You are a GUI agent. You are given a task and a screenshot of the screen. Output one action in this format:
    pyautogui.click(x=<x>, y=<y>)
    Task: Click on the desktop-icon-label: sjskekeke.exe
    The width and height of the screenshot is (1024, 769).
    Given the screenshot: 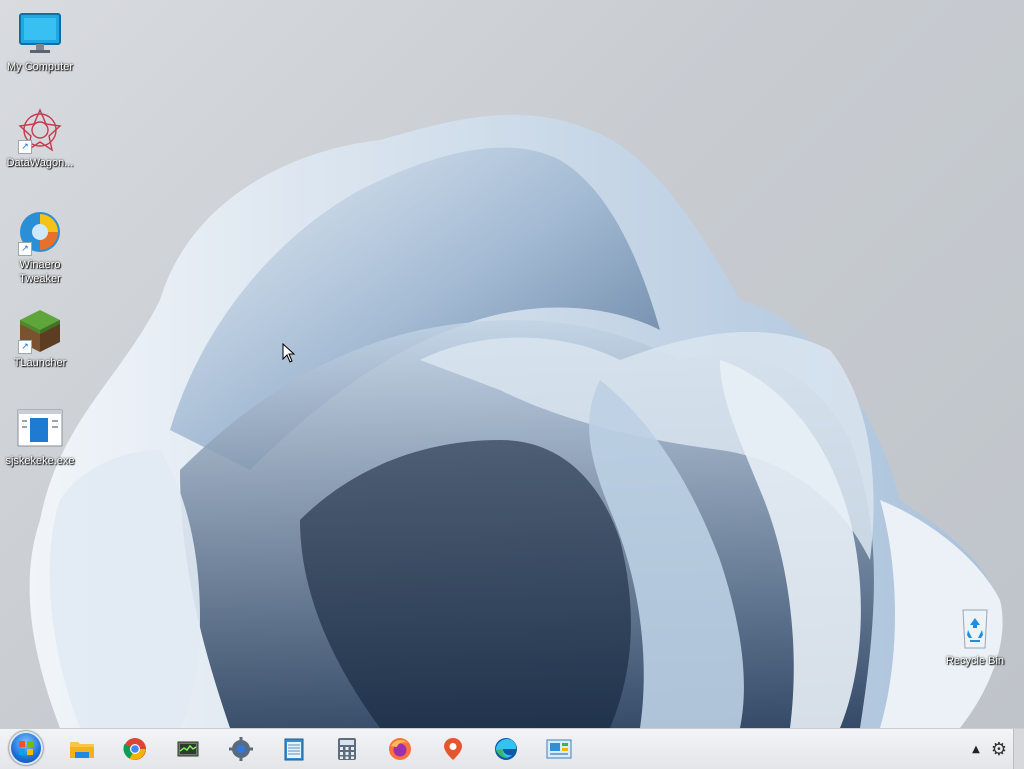 What is the action you would take?
    pyautogui.click(x=40, y=461)
    